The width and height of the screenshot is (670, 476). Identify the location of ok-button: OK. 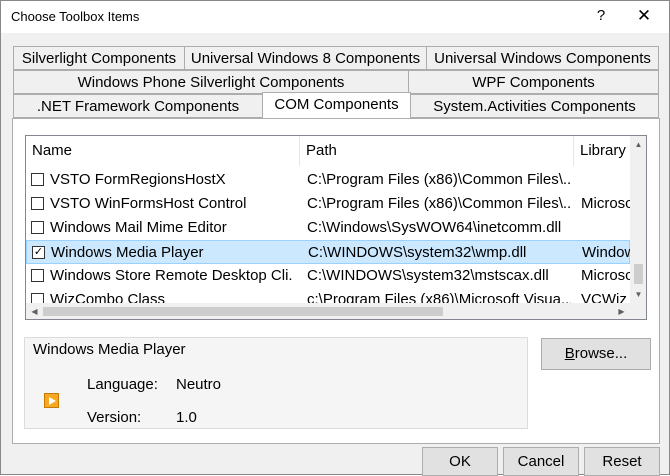
(460, 461).